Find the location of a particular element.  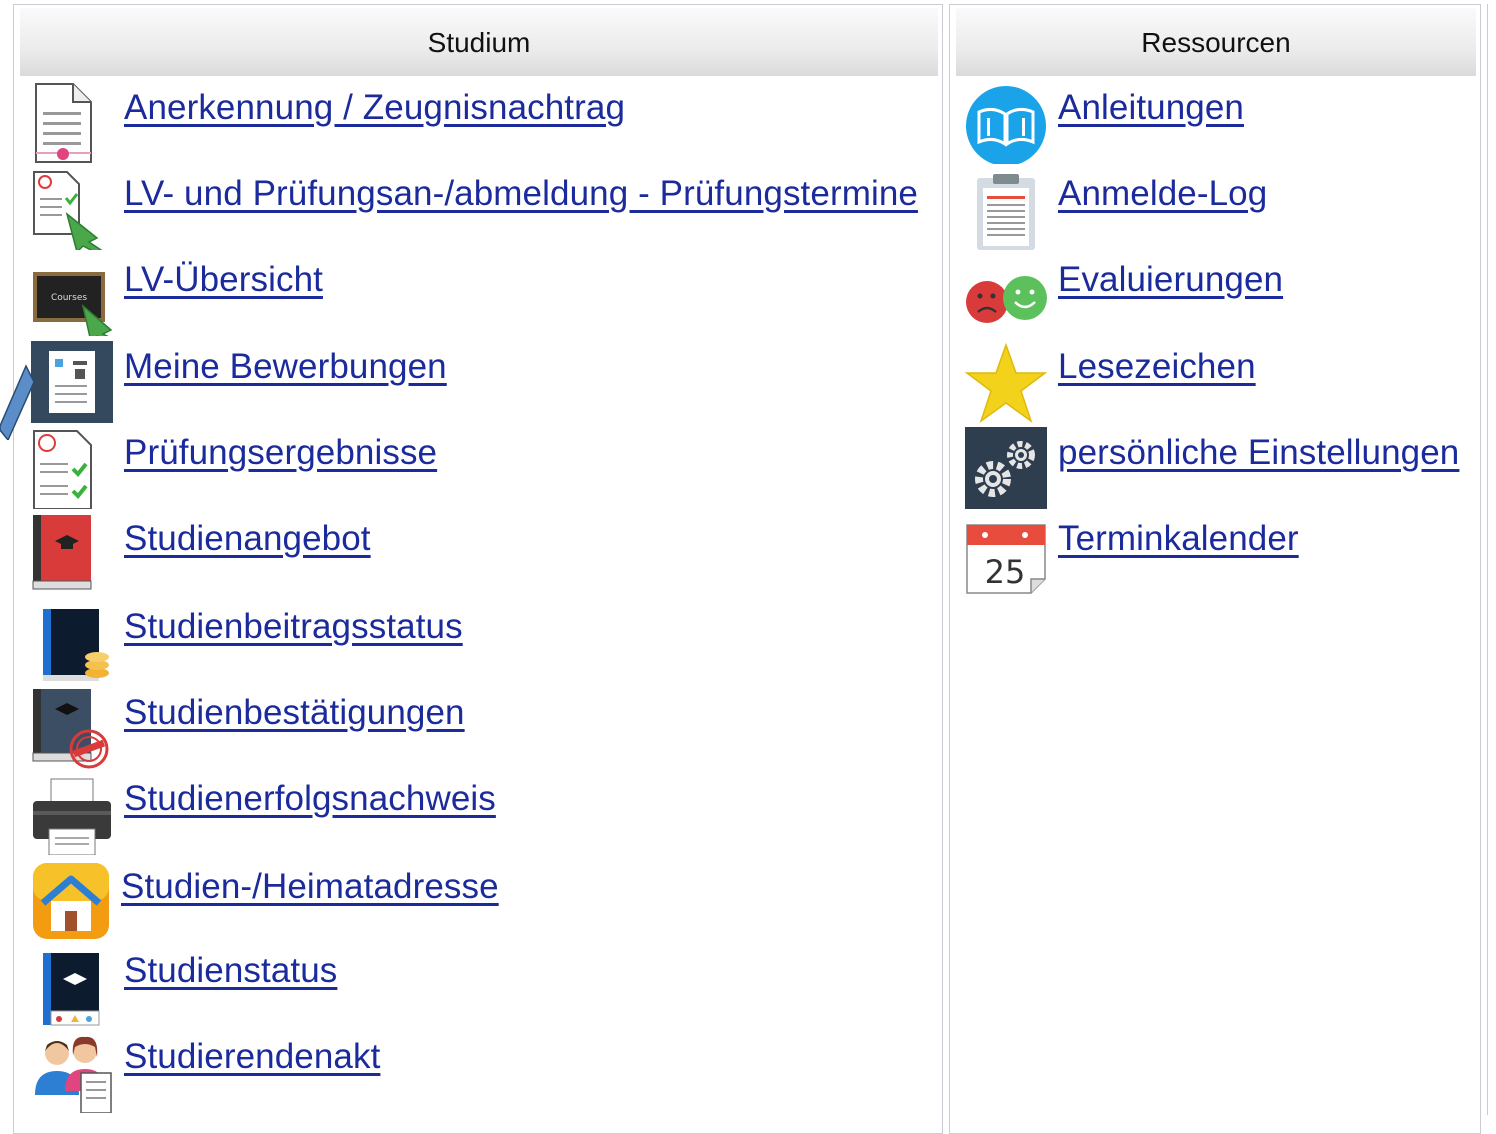

menu-item-persoenliche-einstellungen: persönliche Einstellungen is located at coordinates (1215, 465).